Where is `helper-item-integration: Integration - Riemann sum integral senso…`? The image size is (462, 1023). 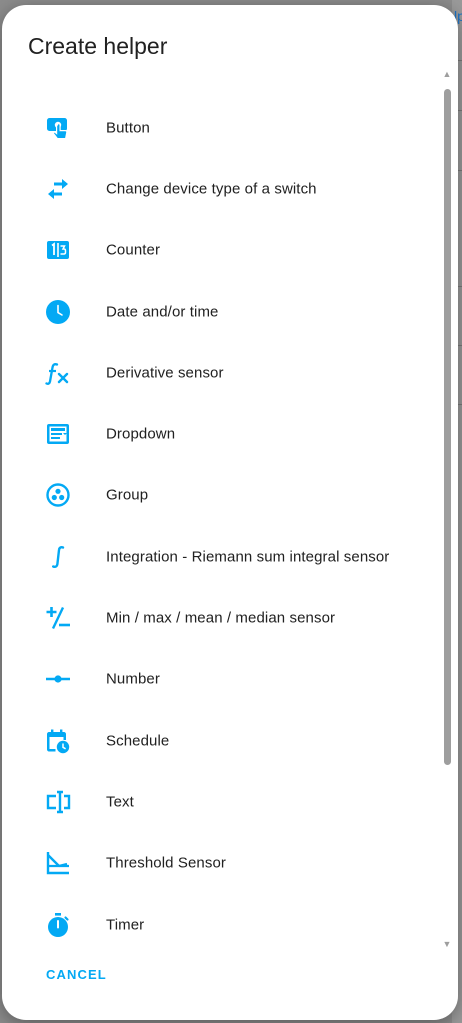 helper-item-integration: Integration - Riemann sum integral senso… is located at coordinates (217, 556).